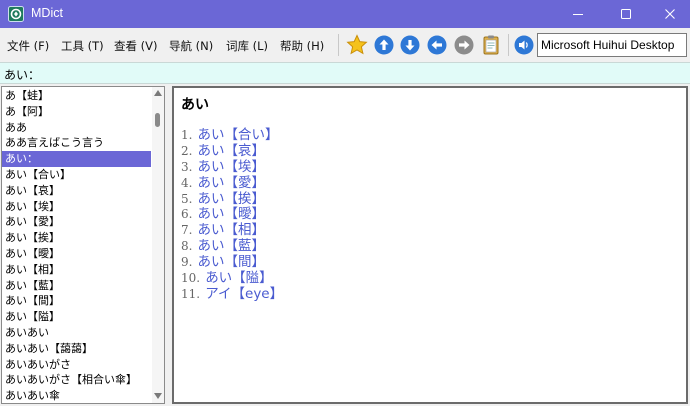 The width and height of the screenshot is (690, 406). What do you see at coordinates (357, 45) in the screenshot?
I see `favorite-star-icon` at bounding box center [357, 45].